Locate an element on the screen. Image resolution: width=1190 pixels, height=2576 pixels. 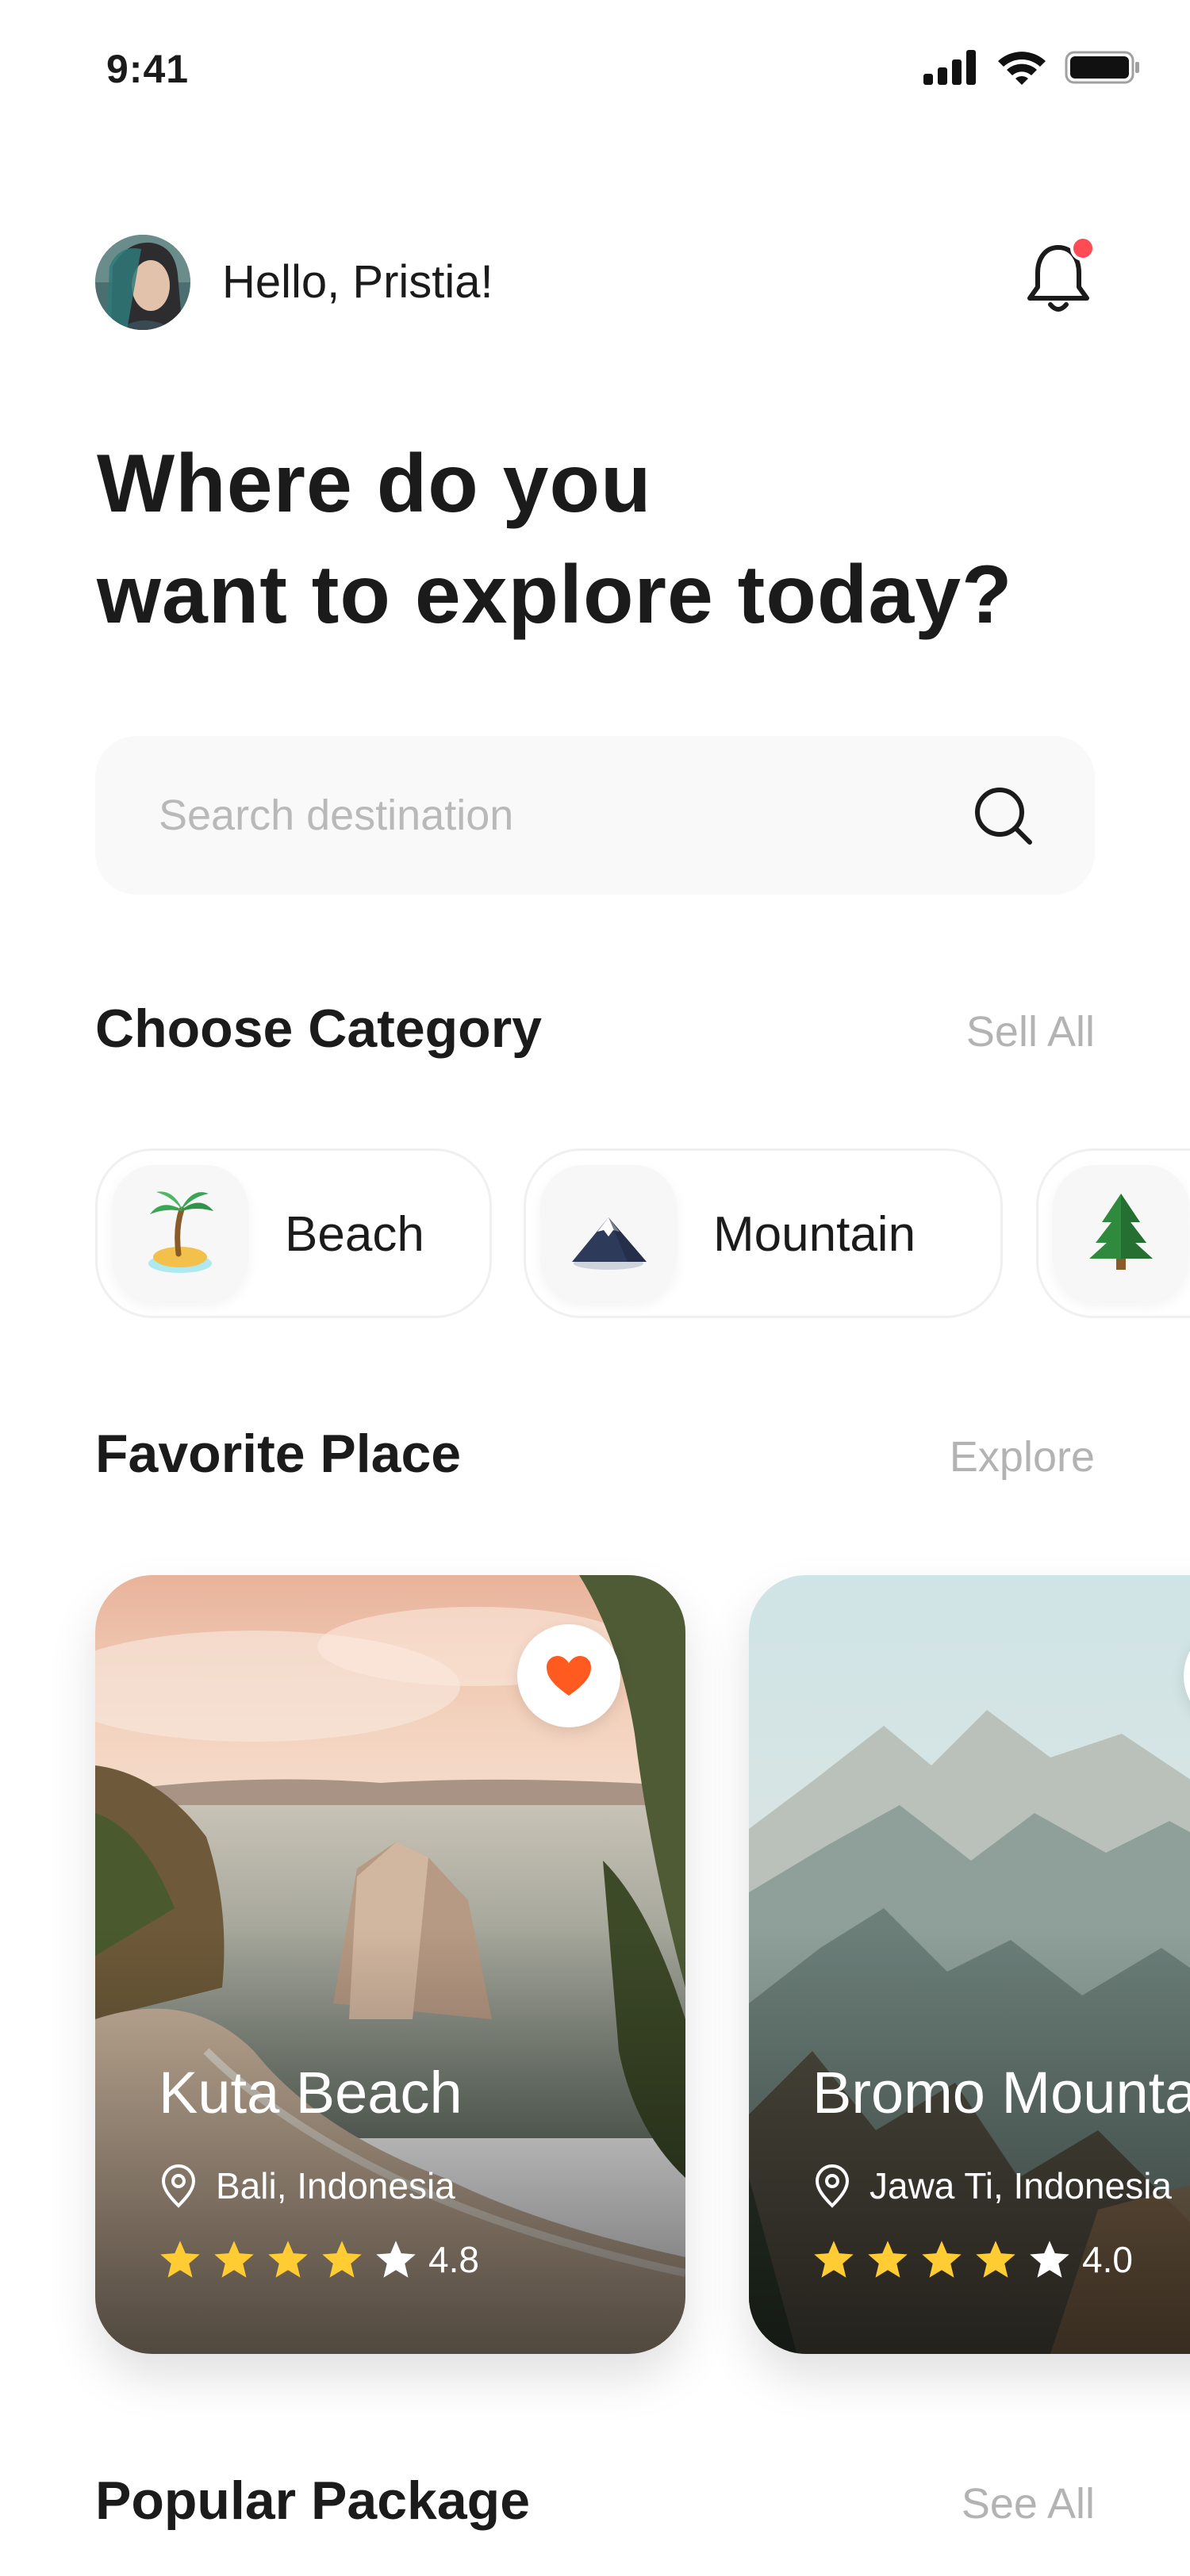
category-forest is located at coordinates (1113, 1233).